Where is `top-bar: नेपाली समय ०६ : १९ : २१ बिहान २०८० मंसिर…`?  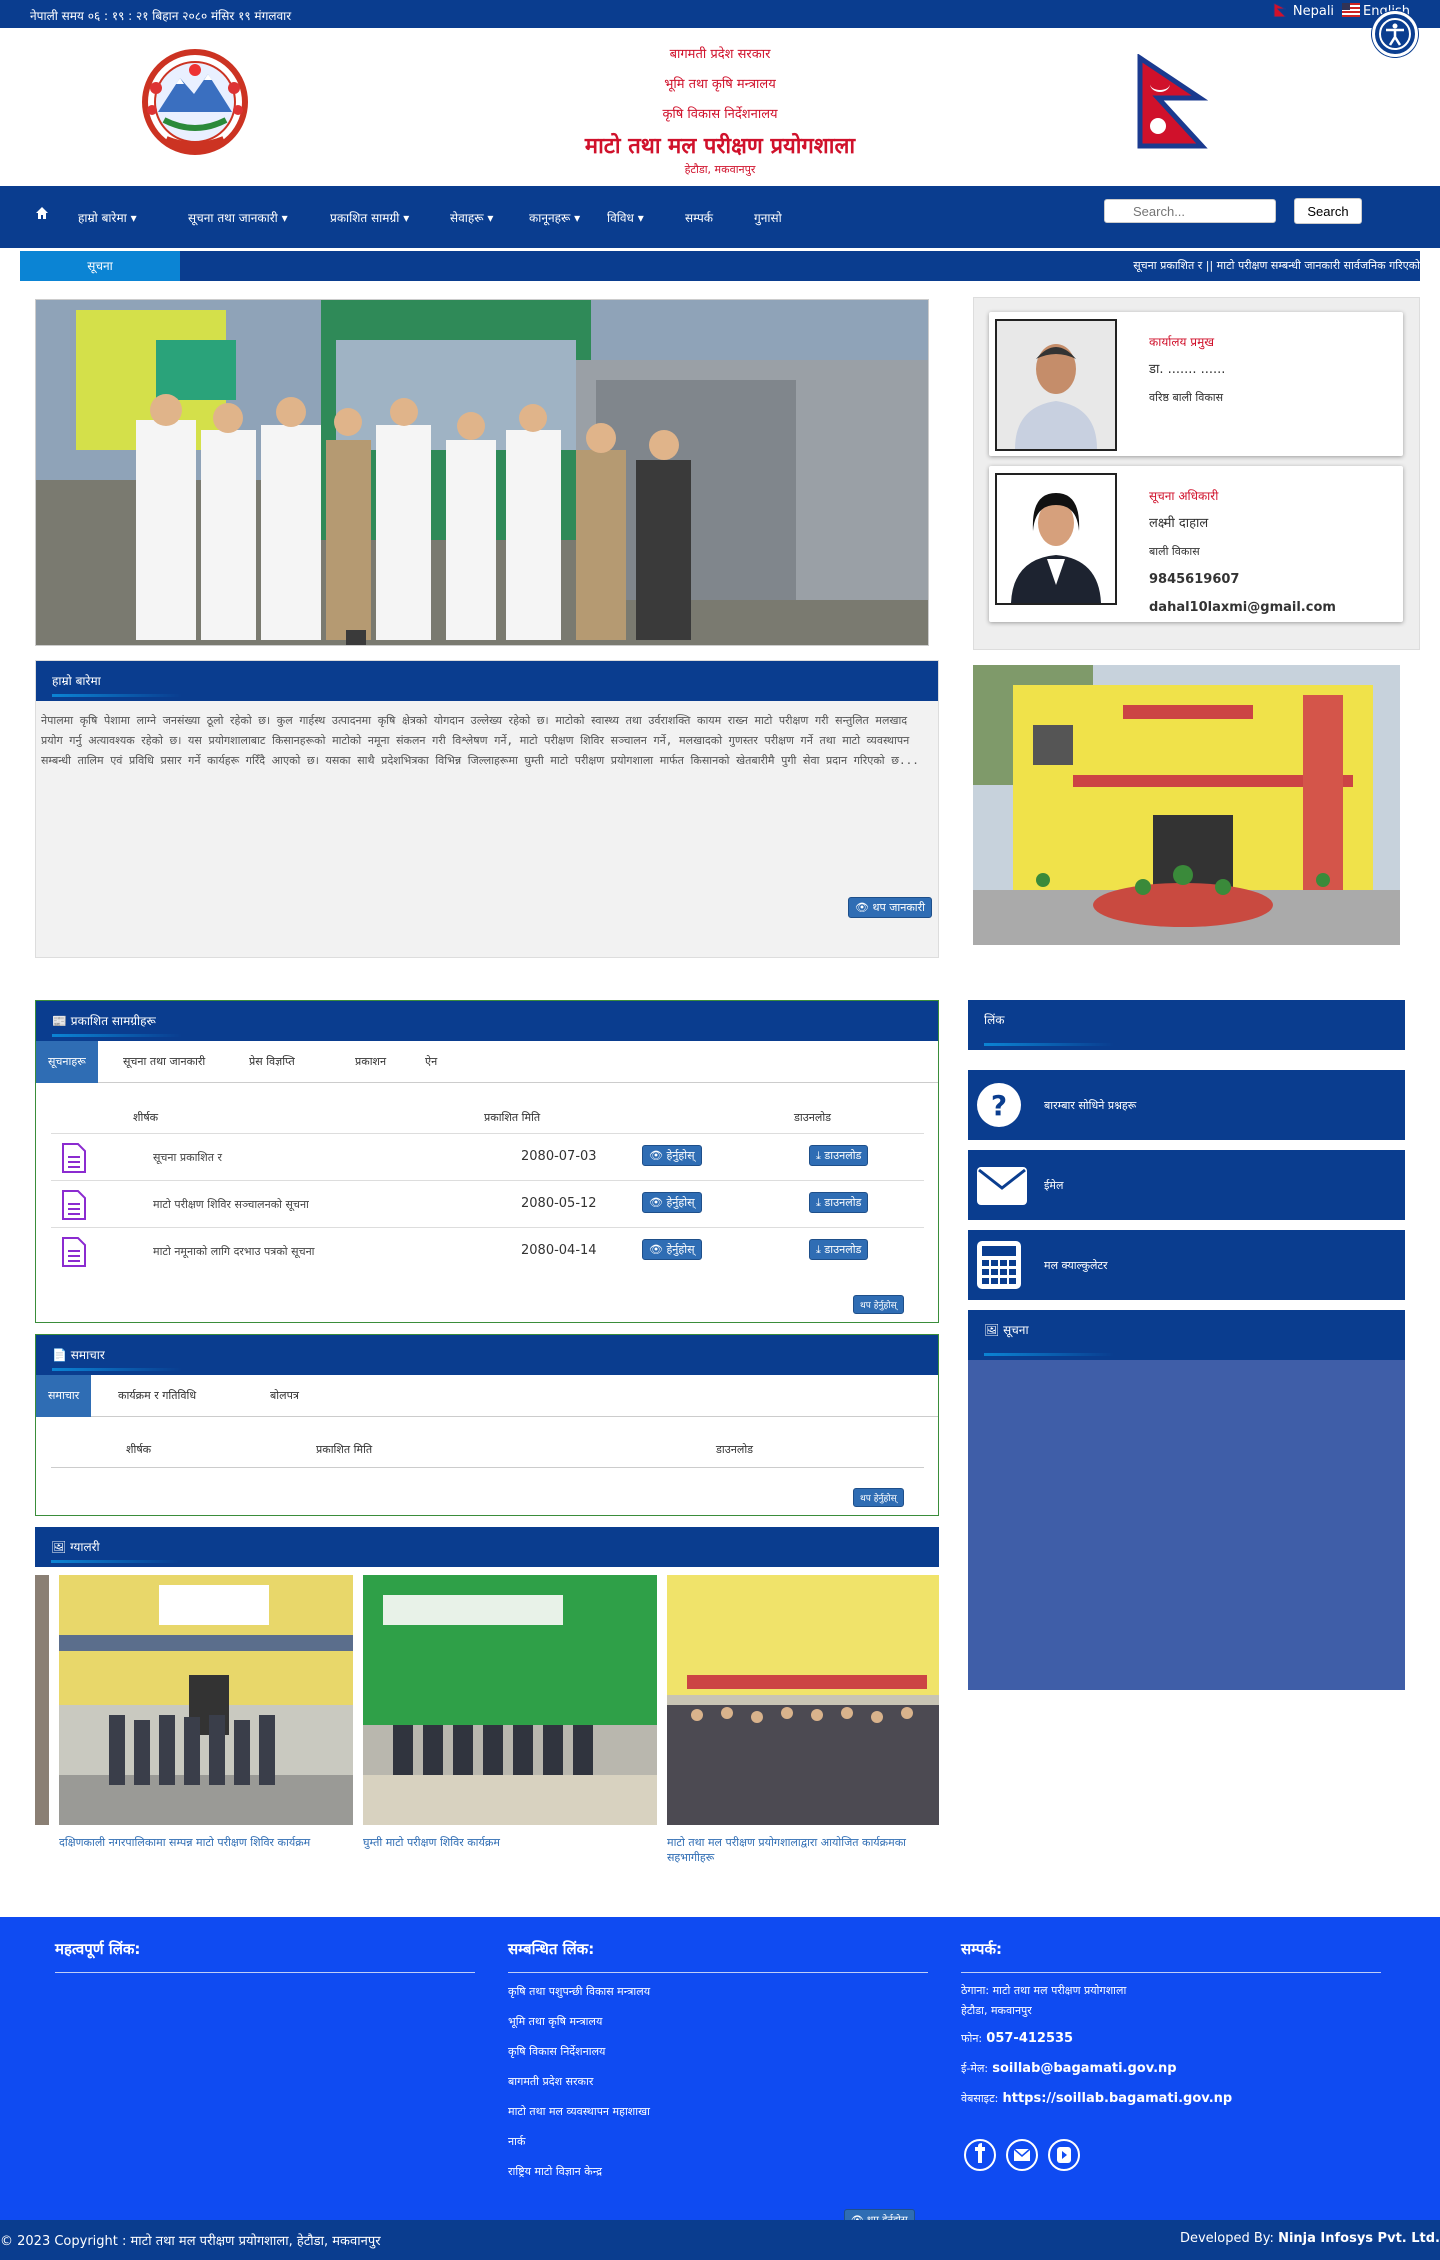 top-bar: नेपाली समय ०६ : १९ : २१ बिहान २०८० मंसिर… is located at coordinates (720, 14).